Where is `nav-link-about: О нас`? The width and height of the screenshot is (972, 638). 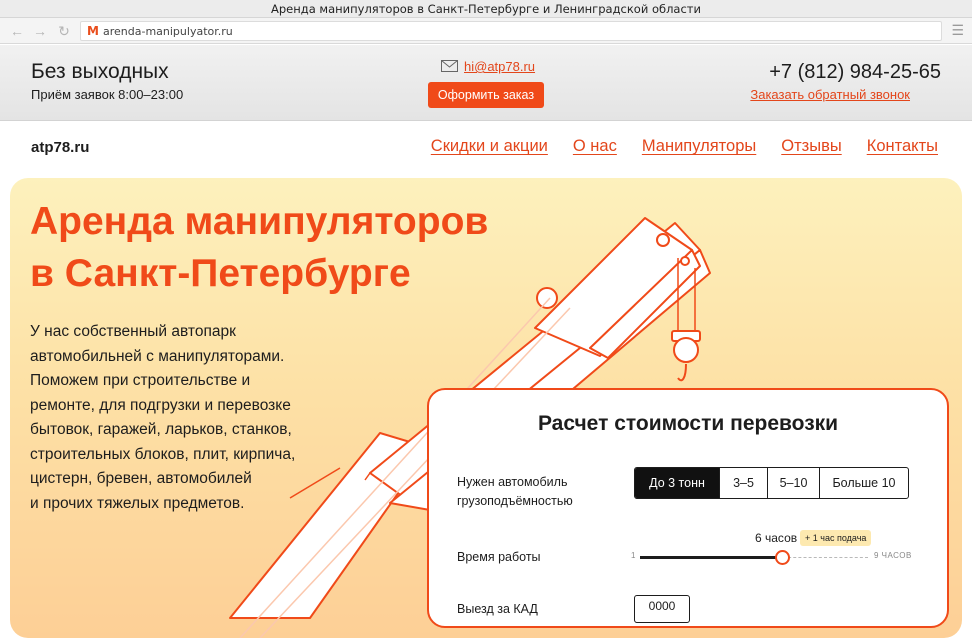
nav-link-about: О нас is located at coordinates (595, 146).